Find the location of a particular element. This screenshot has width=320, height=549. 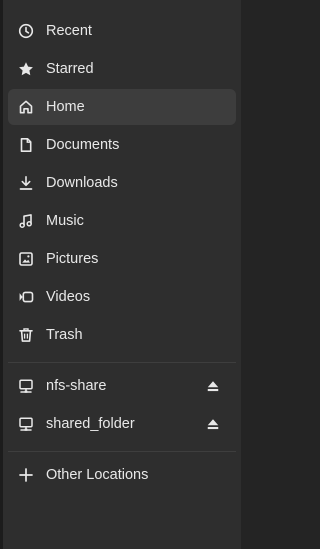

star-icon is located at coordinates (26, 69).